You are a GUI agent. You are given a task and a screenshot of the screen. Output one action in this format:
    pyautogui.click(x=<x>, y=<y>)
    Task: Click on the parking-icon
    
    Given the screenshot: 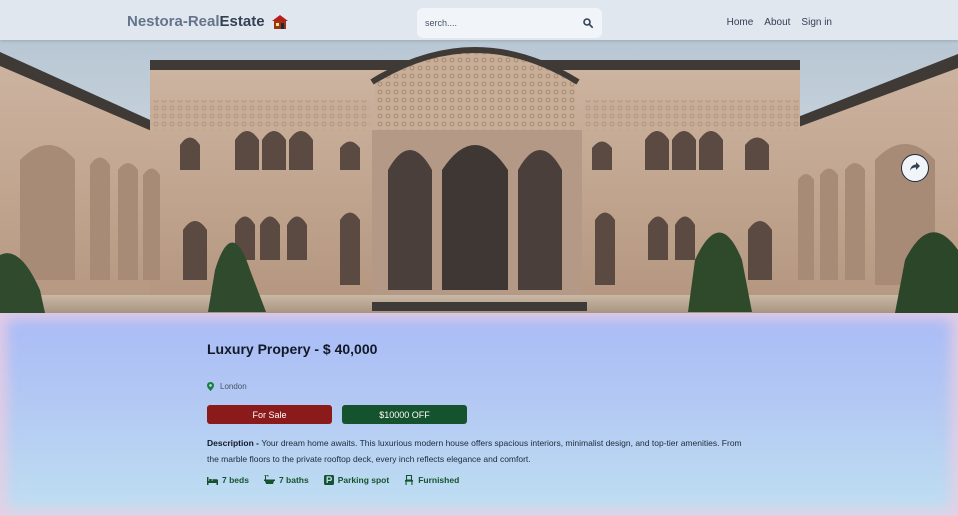 What is the action you would take?
    pyautogui.click(x=328, y=480)
    